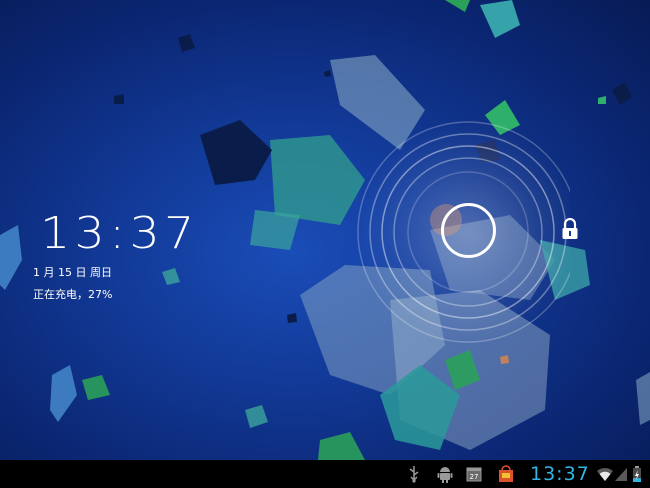 The image size is (650, 488). What do you see at coordinates (621, 474) in the screenshot?
I see `signal-icon` at bounding box center [621, 474].